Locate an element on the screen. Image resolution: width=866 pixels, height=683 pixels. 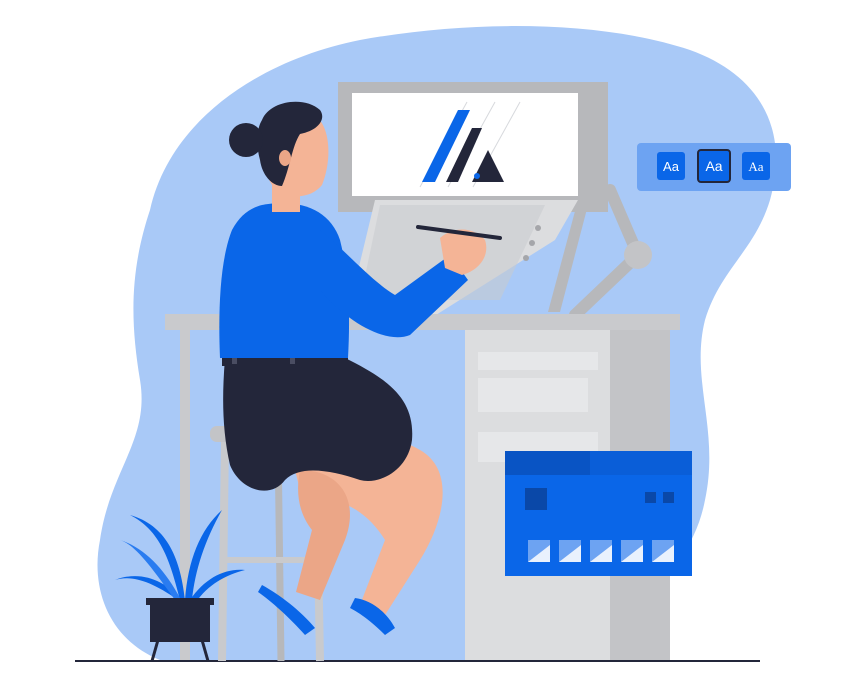
window-tiles is located at coordinates (601, 551).